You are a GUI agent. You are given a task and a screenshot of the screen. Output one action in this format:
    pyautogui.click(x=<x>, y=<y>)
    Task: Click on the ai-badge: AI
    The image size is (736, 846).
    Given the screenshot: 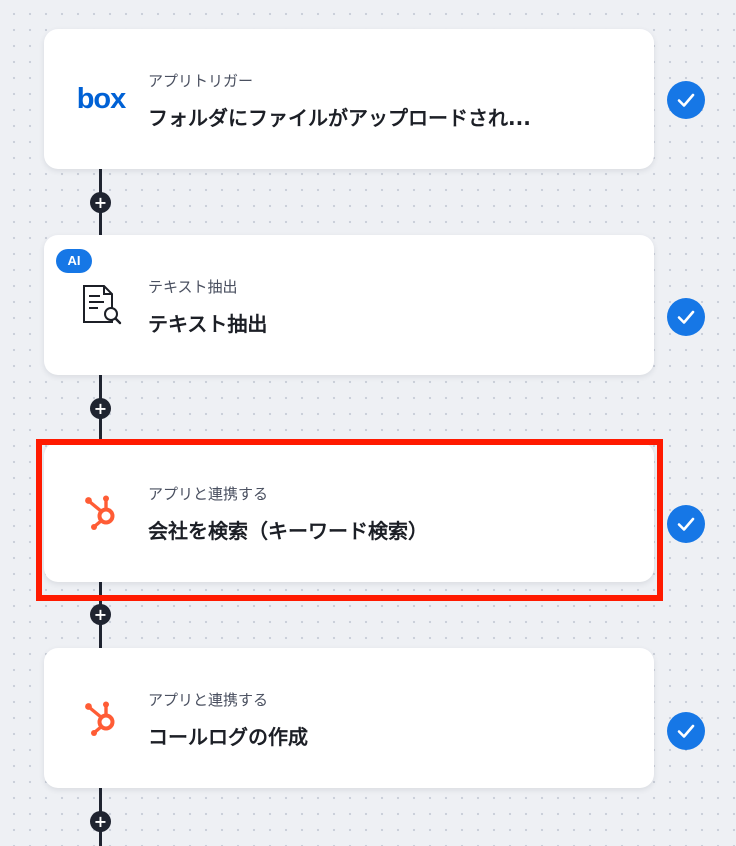 What is the action you would take?
    pyautogui.click(x=74, y=261)
    